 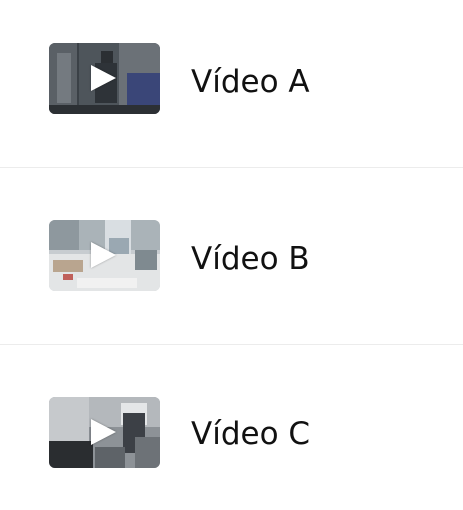 I want to click on video-title: Vídeo B, so click(x=250, y=259).